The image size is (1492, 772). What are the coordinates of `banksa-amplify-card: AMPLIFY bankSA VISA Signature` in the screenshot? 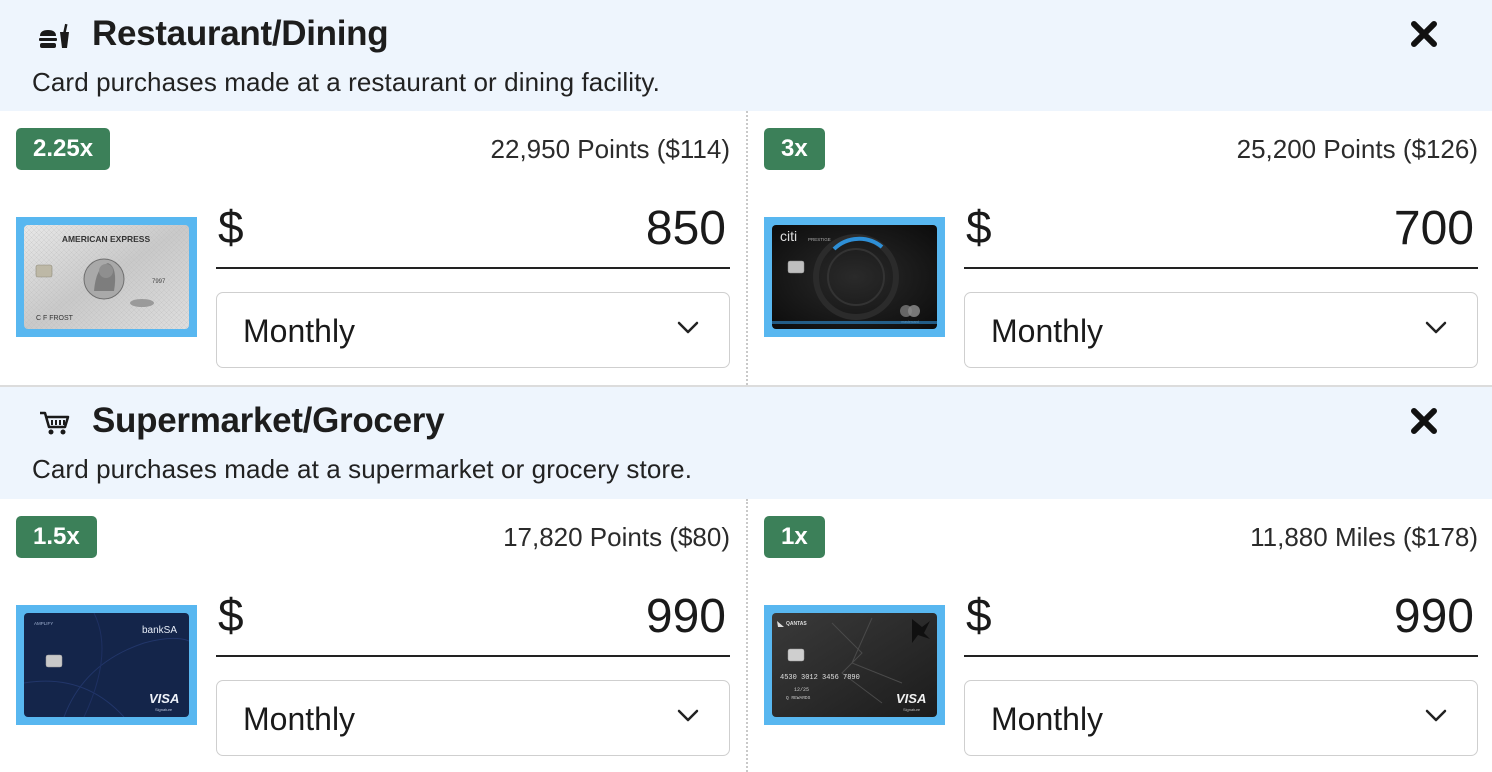 It's located at (106, 665).